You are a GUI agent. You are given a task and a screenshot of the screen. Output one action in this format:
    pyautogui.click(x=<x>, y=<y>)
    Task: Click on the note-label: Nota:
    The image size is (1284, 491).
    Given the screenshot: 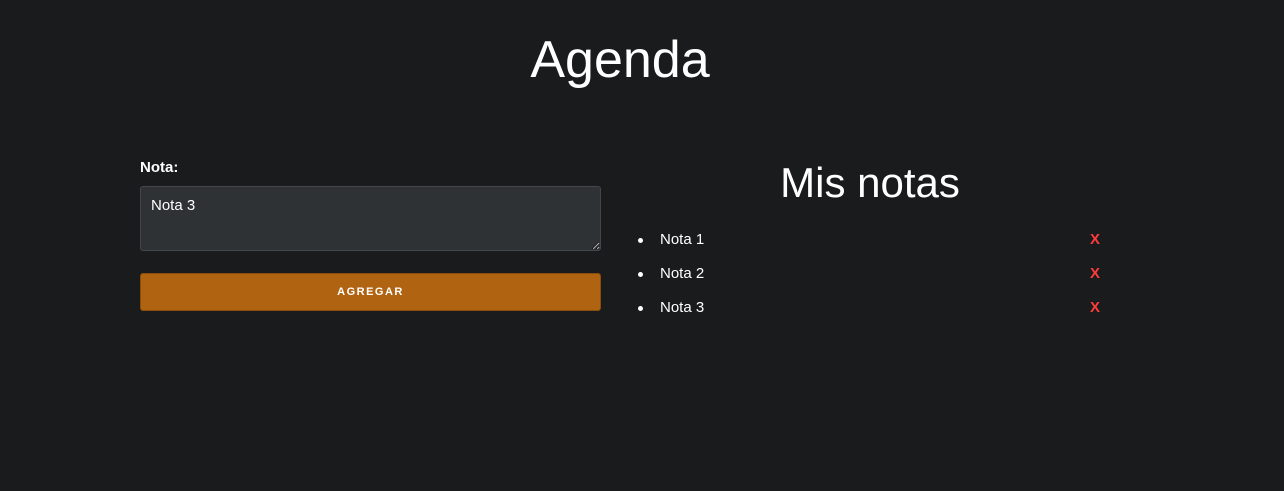 What is the action you would take?
    pyautogui.click(x=159, y=167)
    